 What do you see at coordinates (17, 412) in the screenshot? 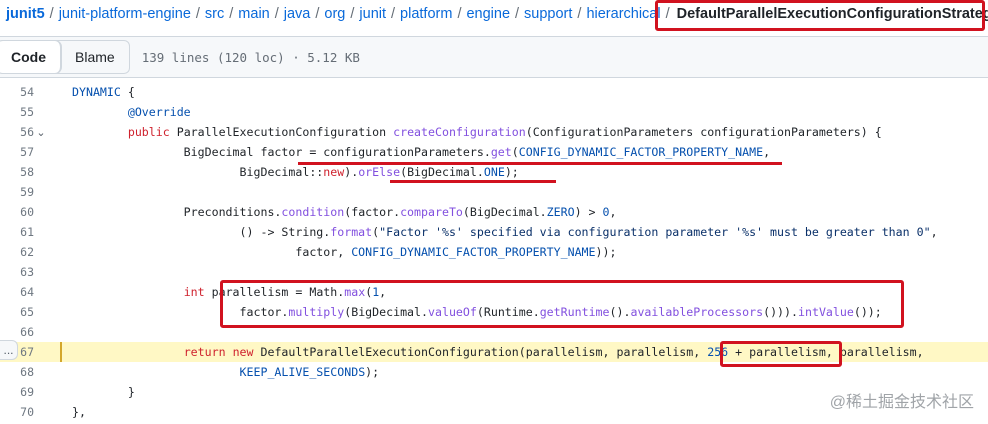
I see `line-number: 70` at bounding box center [17, 412].